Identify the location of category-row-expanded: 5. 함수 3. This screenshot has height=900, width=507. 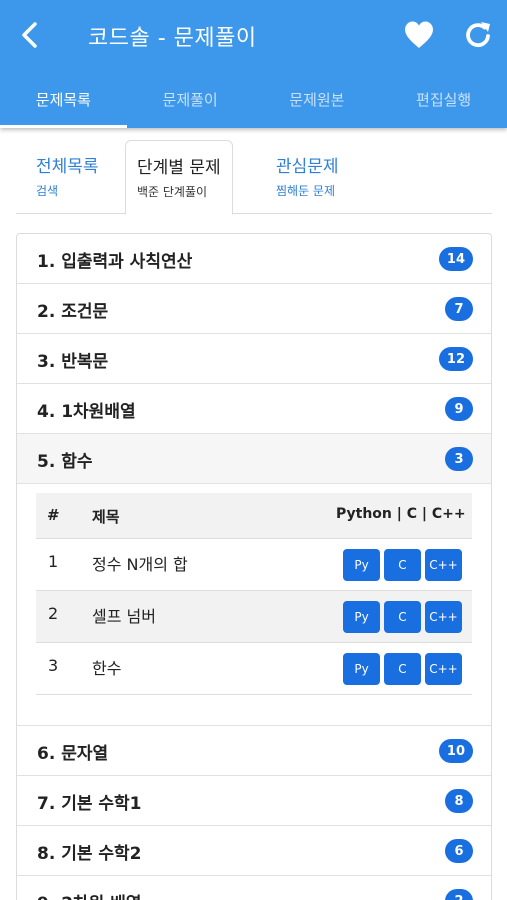
(254, 459).